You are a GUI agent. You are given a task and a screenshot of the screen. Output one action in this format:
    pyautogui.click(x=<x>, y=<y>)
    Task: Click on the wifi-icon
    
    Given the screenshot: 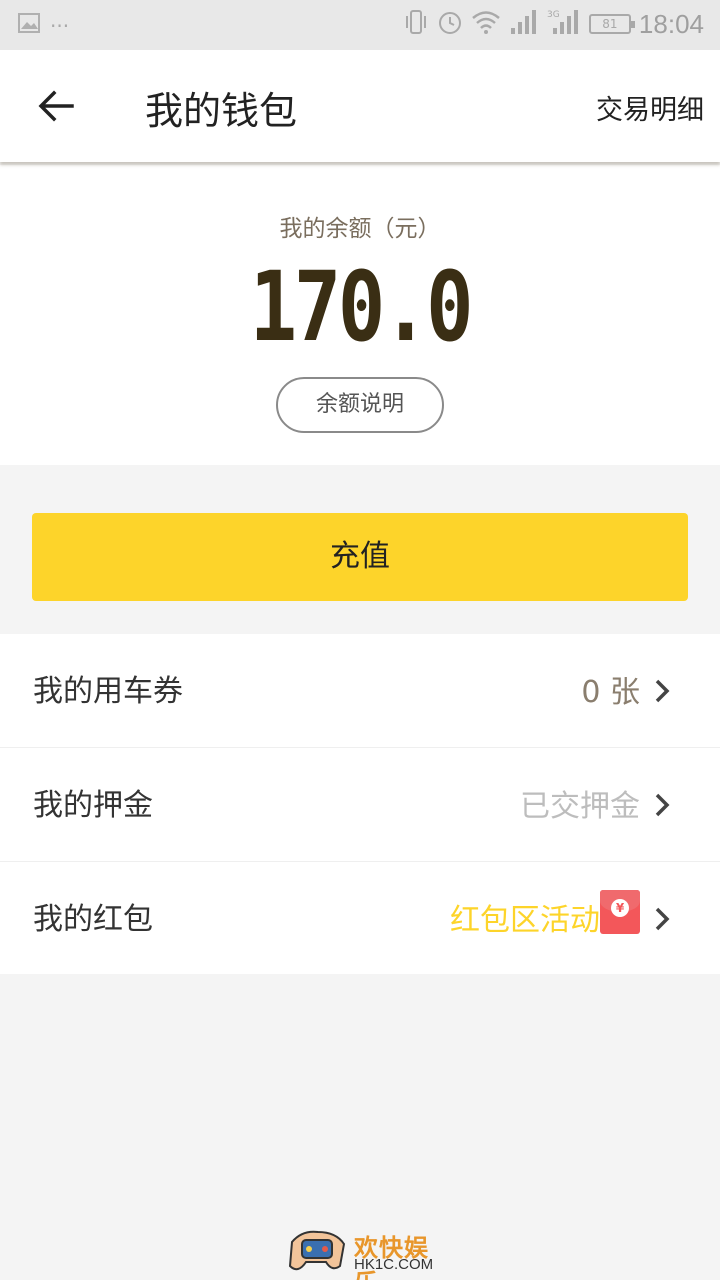 What is the action you would take?
    pyautogui.click(x=486, y=24)
    